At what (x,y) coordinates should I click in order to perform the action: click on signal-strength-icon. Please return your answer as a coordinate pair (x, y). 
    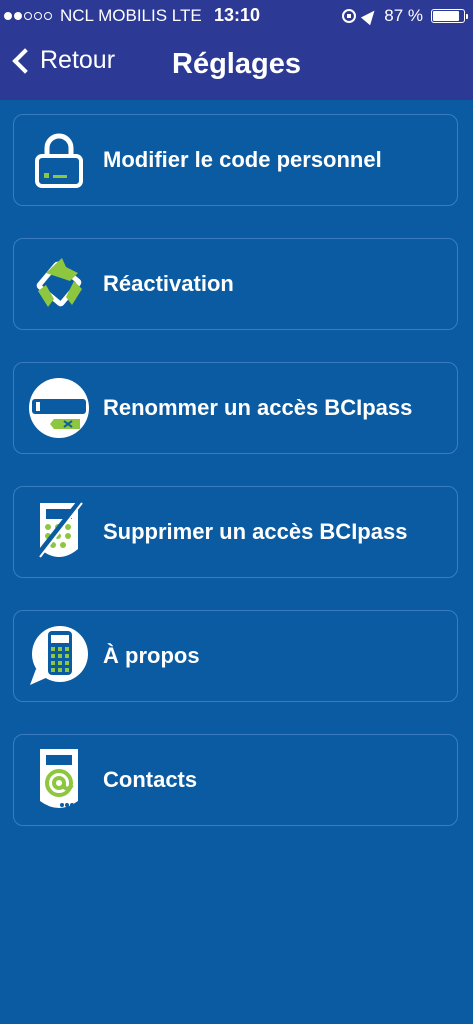
    Looking at the image, I should click on (28, 16).